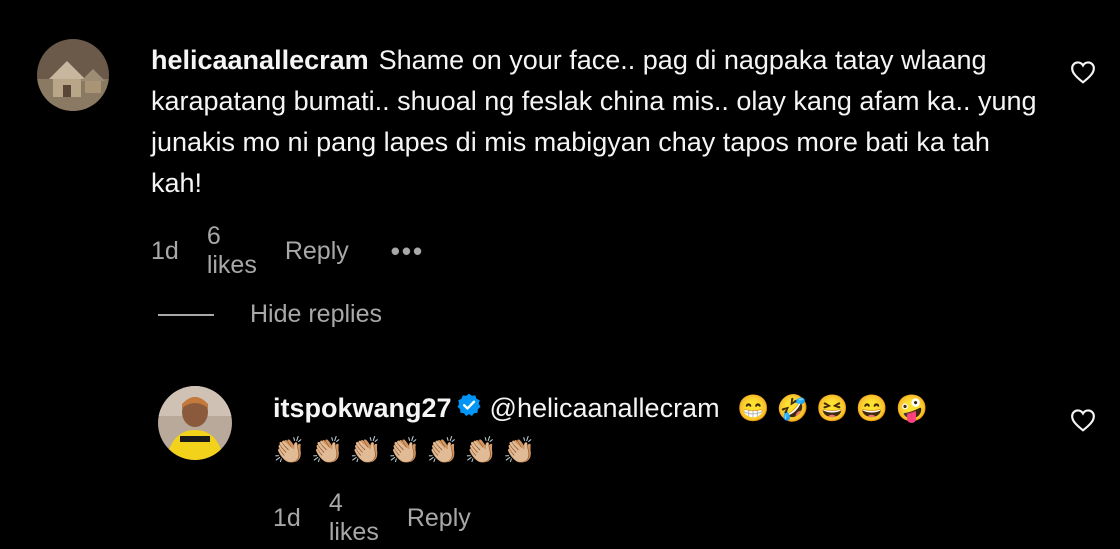  Describe the element at coordinates (260, 60) in the screenshot. I see `comment-username: helicaanallecram` at that location.